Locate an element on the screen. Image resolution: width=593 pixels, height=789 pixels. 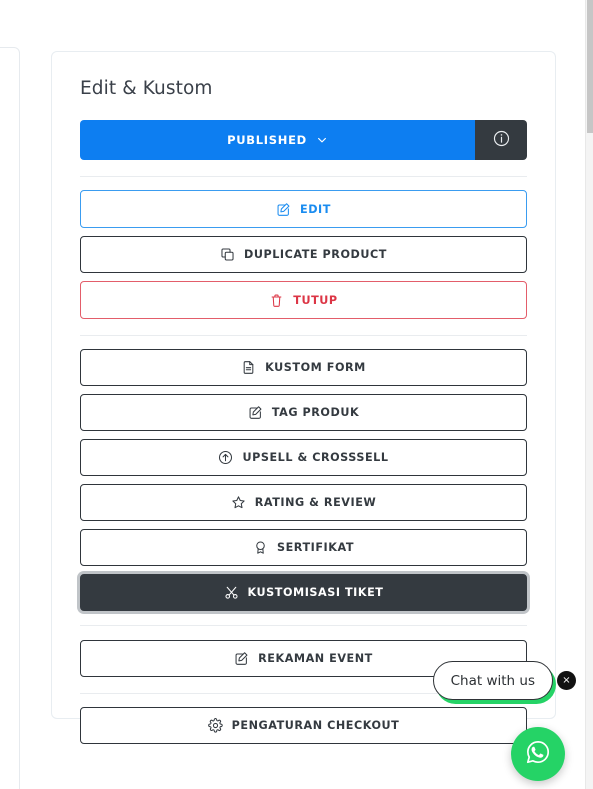
kustomisasi-tiket-button: KUSTOMISASI TIKET is located at coordinates (303, 593).